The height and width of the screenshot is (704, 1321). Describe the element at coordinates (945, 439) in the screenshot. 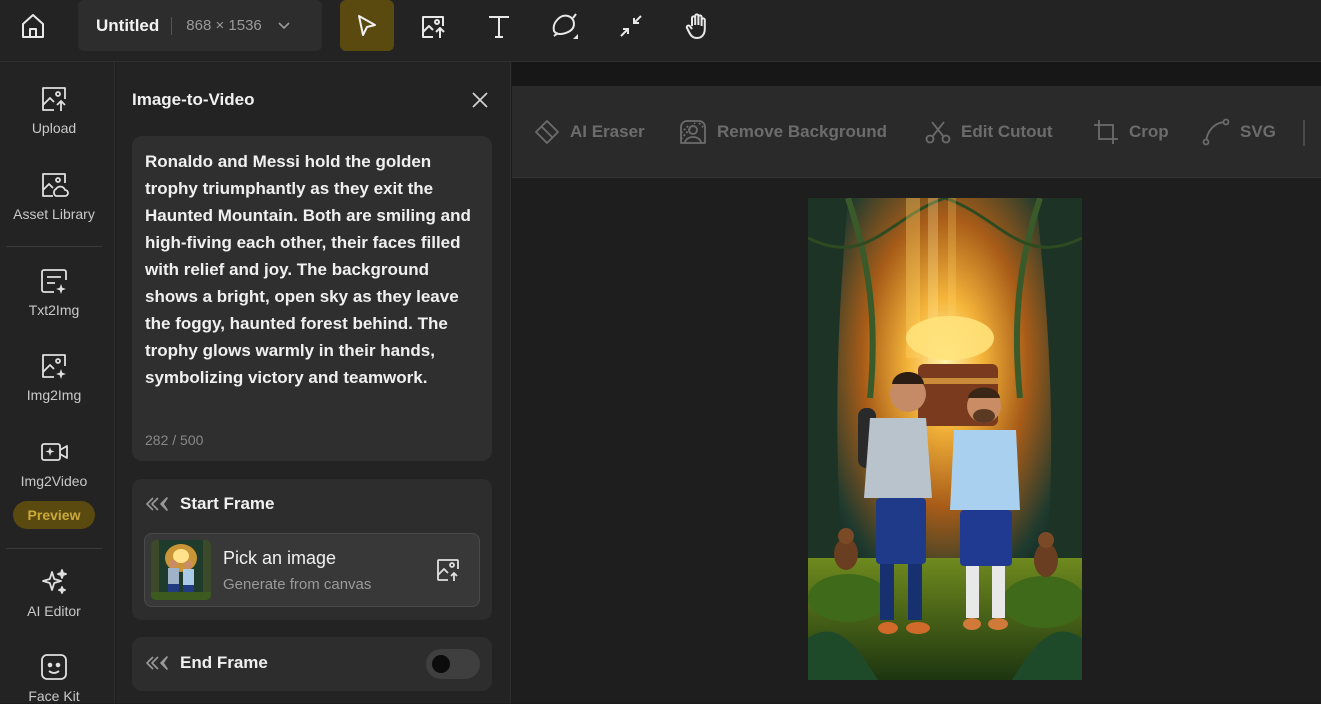

I see `canvas-image` at that location.